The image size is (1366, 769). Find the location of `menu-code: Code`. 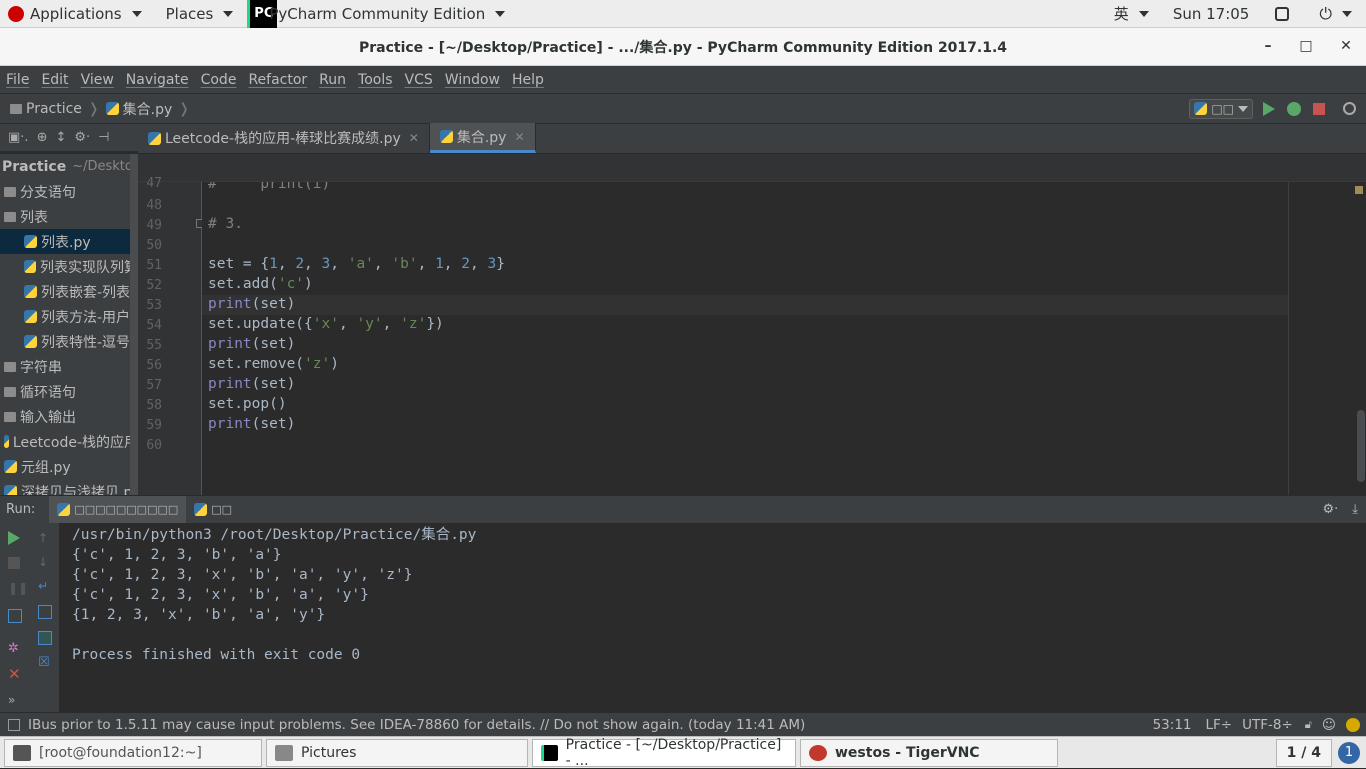

menu-code: Code is located at coordinates (219, 80).